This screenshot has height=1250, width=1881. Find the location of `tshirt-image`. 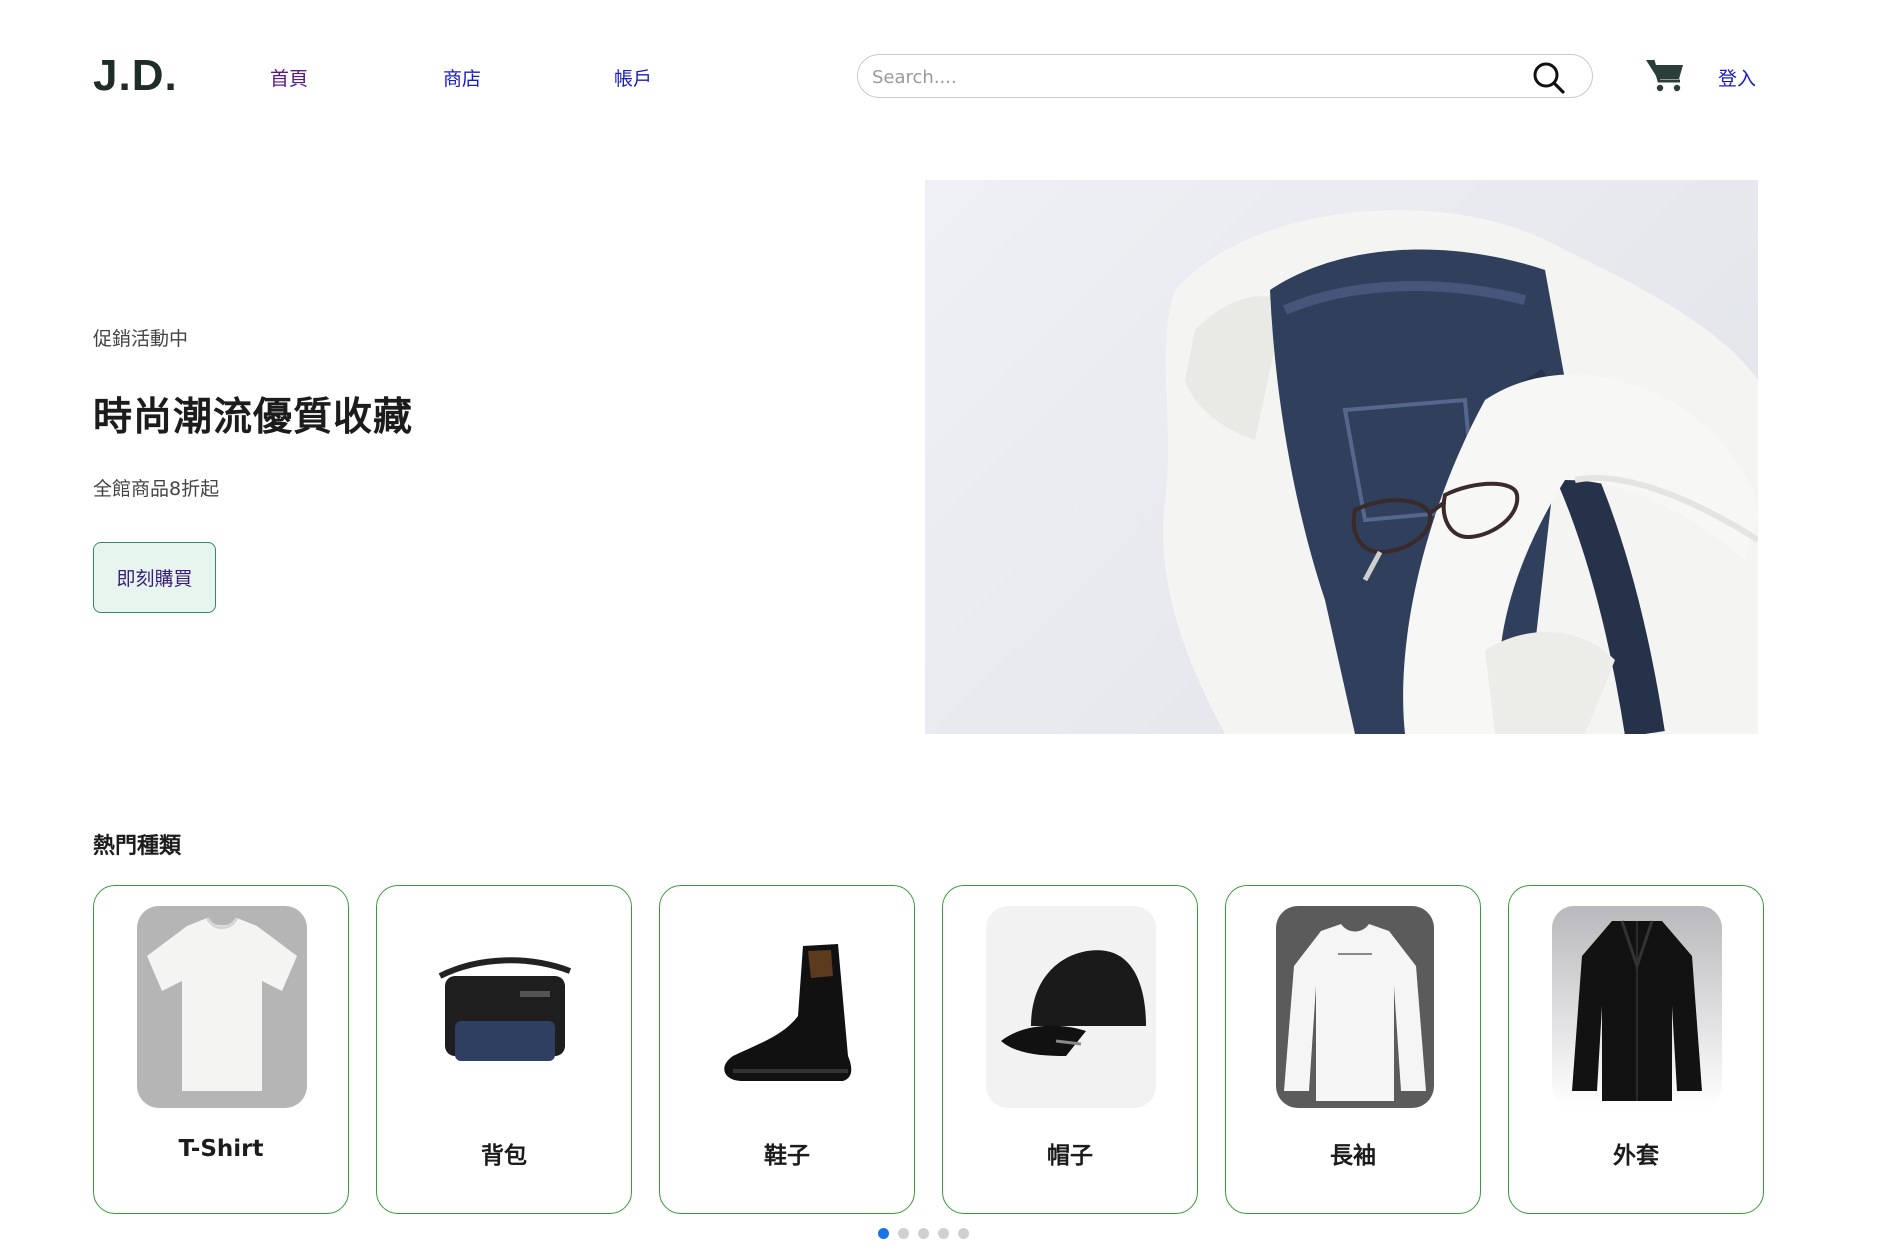

tshirt-image is located at coordinates (222, 1007).